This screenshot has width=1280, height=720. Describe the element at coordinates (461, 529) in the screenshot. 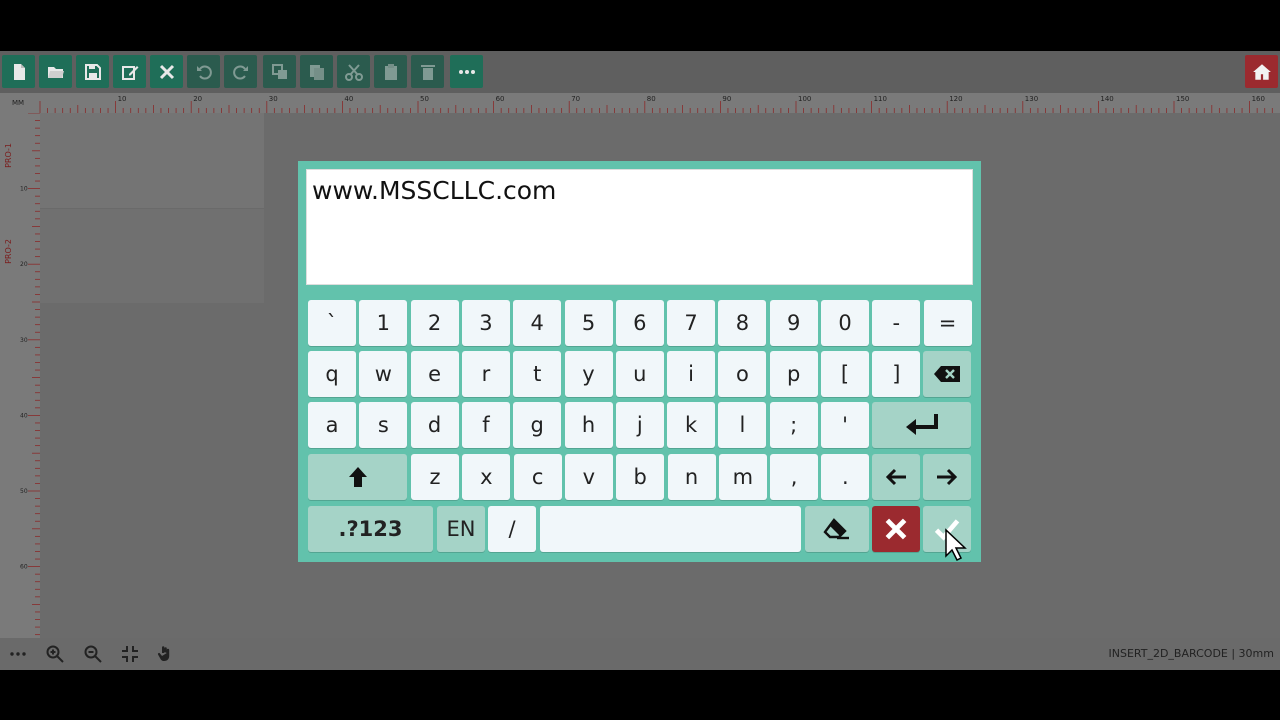

I see `language-key: EN` at that location.